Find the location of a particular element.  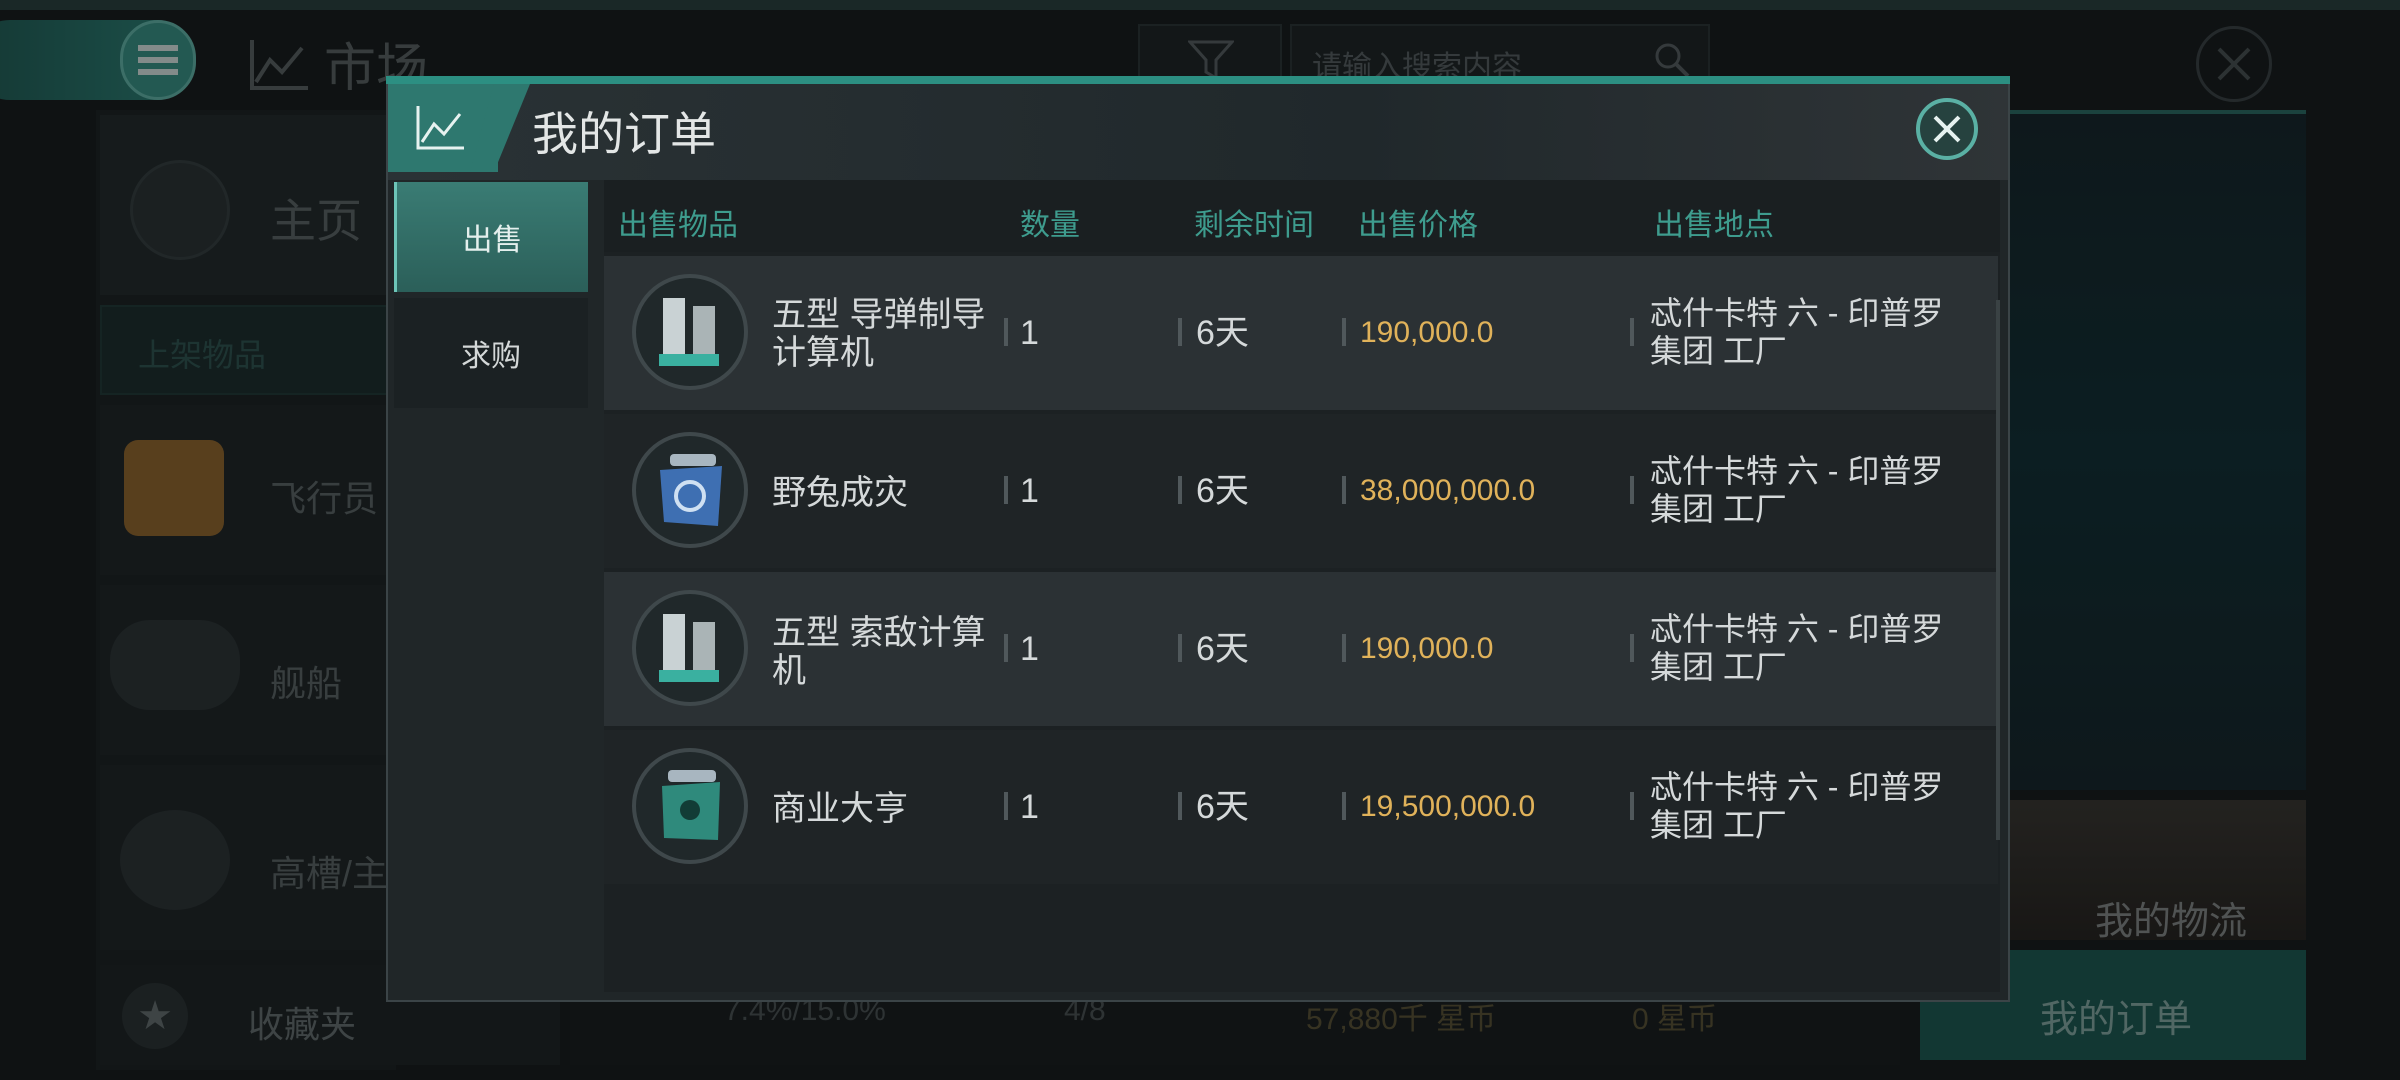

modal-close-button is located at coordinates (1947, 129).